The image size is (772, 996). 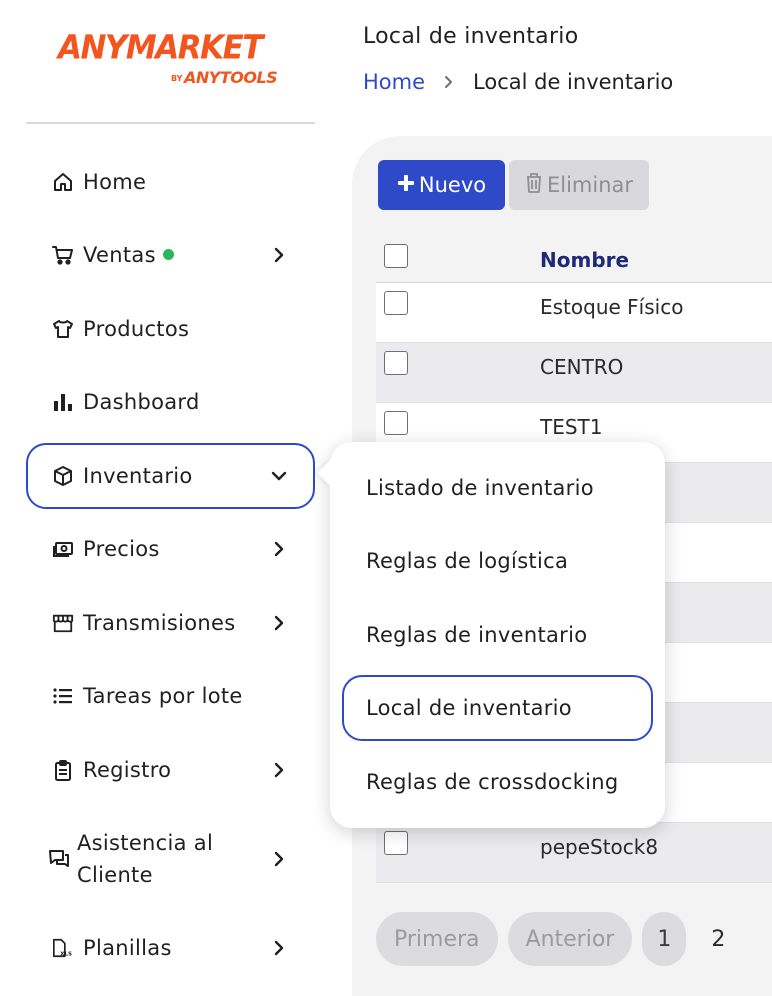 What do you see at coordinates (170, 549) in the screenshot?
I see `sidebar-item-precios: Precios` at bounding box center [170, 549].